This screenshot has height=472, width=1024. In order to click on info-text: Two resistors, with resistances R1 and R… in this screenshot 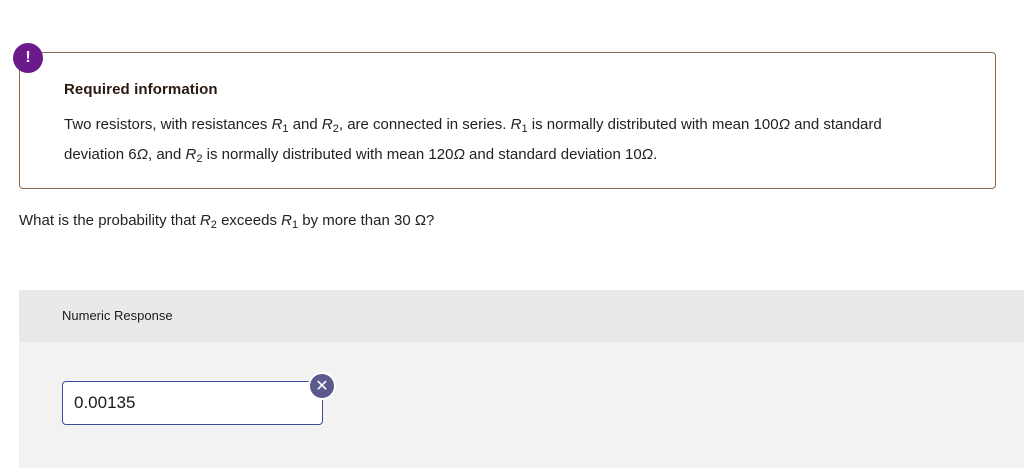, I will do `click(514, 142)`.